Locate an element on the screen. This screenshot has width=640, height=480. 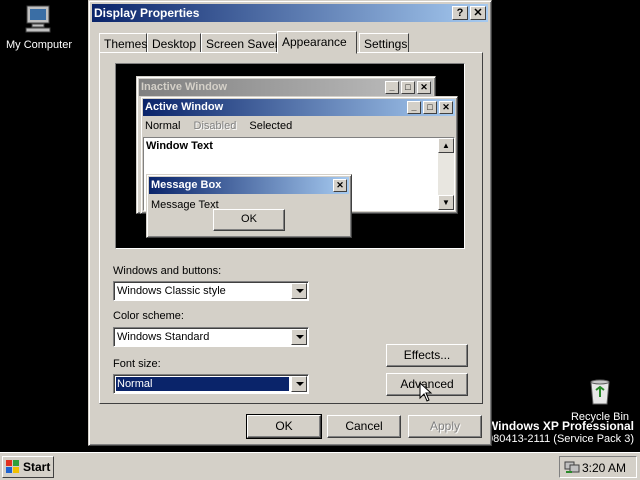
windows-buttons-label: Windows and buttons: is located at coordinates (167, 271).